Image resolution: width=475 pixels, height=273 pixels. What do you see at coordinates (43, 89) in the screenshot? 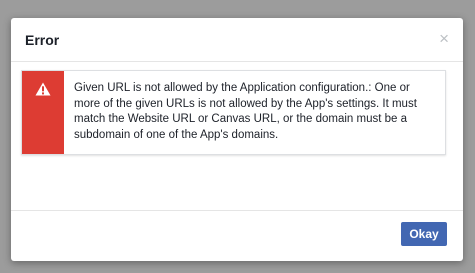
I see `warning-triangle-icon` at bounding box center [43, 89].